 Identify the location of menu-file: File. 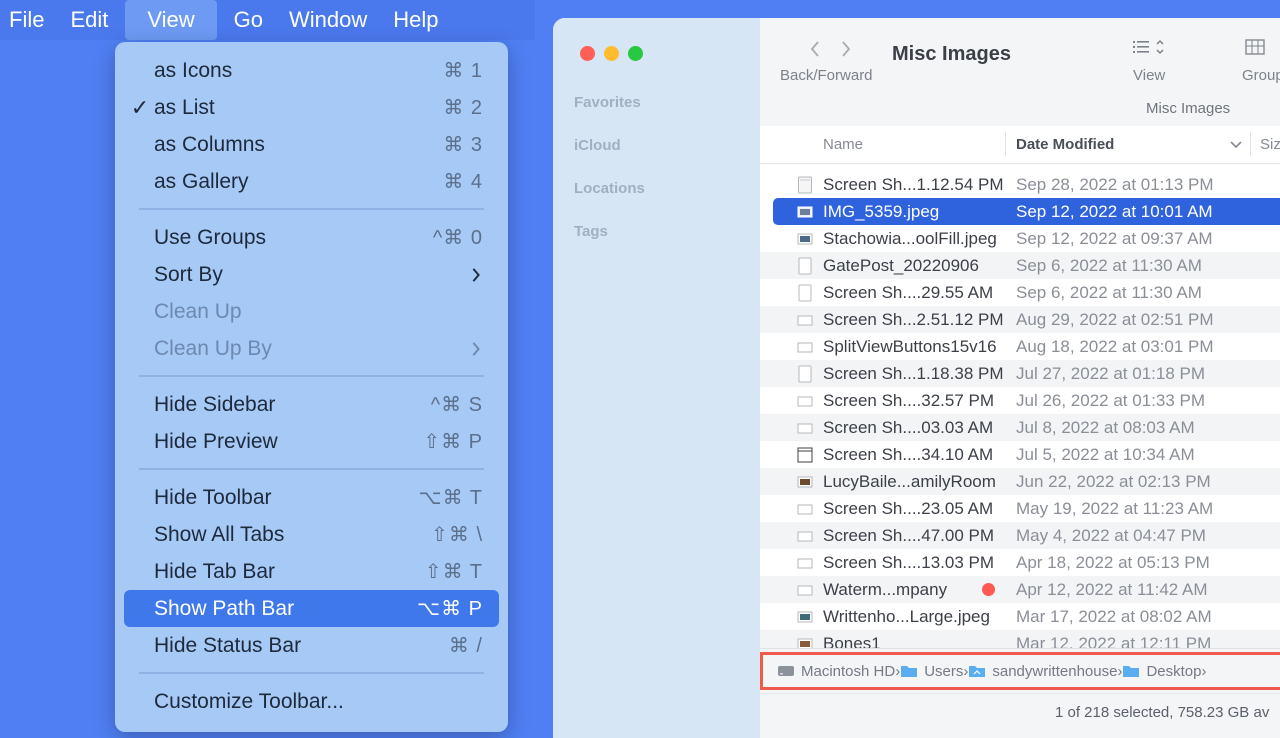
(28, 20).